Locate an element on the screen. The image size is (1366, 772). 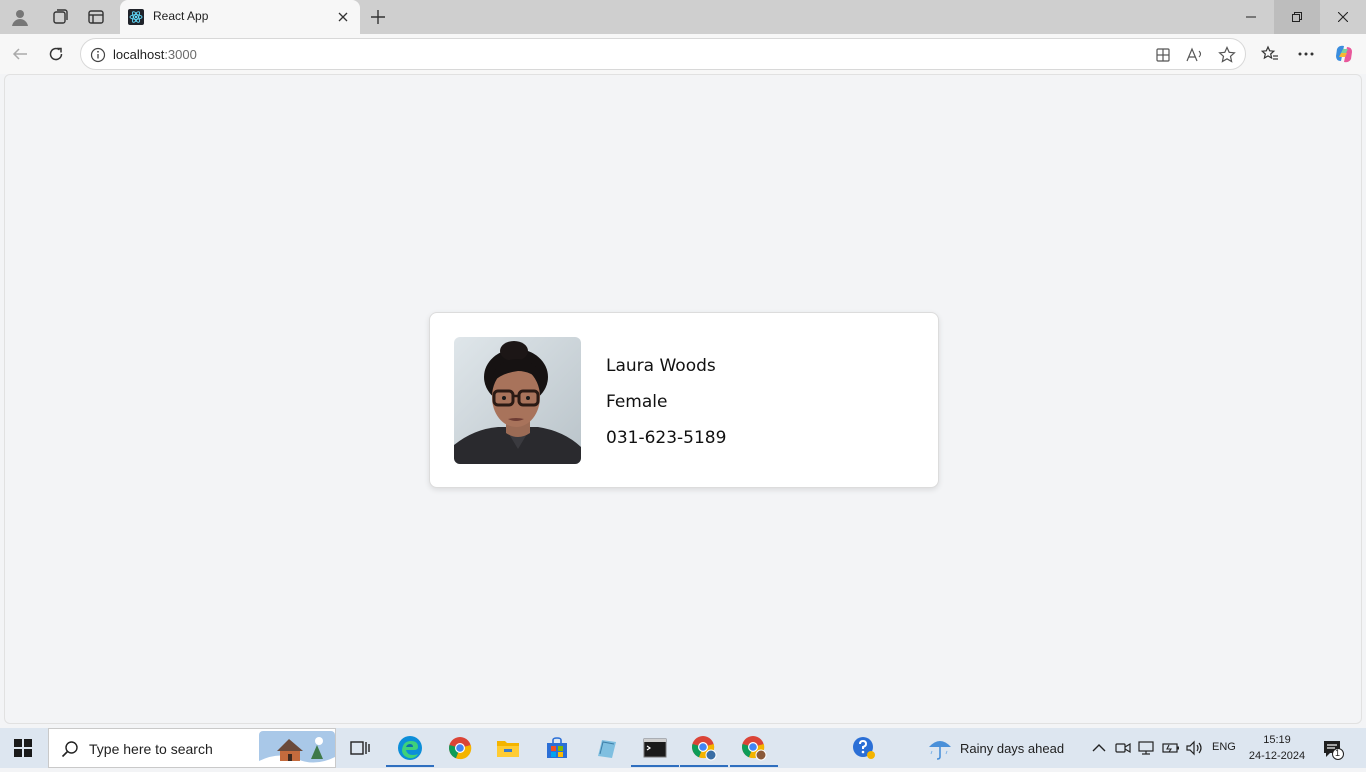
chrome-profile-2-active-indicator is located at coordinates (754, 766).